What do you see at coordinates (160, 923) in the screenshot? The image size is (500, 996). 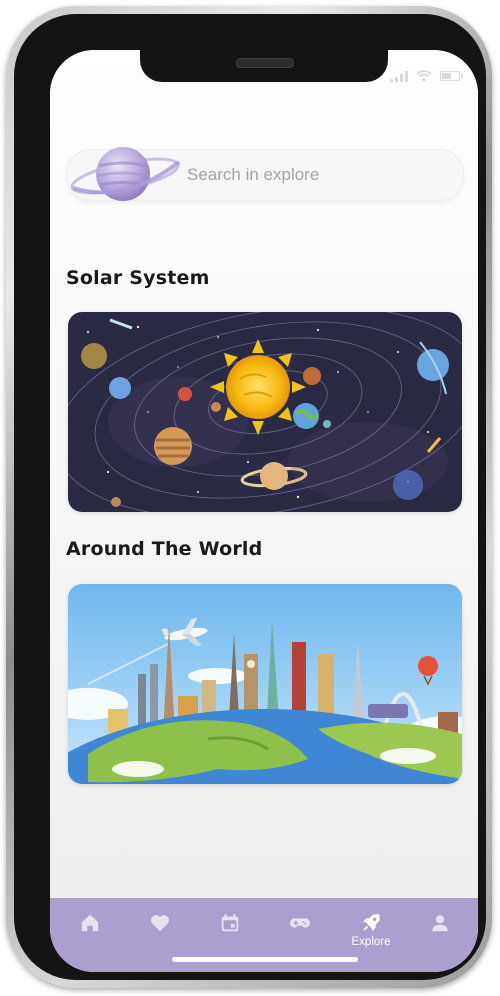 I see `heart-icon` at bounding box center [160, 923].